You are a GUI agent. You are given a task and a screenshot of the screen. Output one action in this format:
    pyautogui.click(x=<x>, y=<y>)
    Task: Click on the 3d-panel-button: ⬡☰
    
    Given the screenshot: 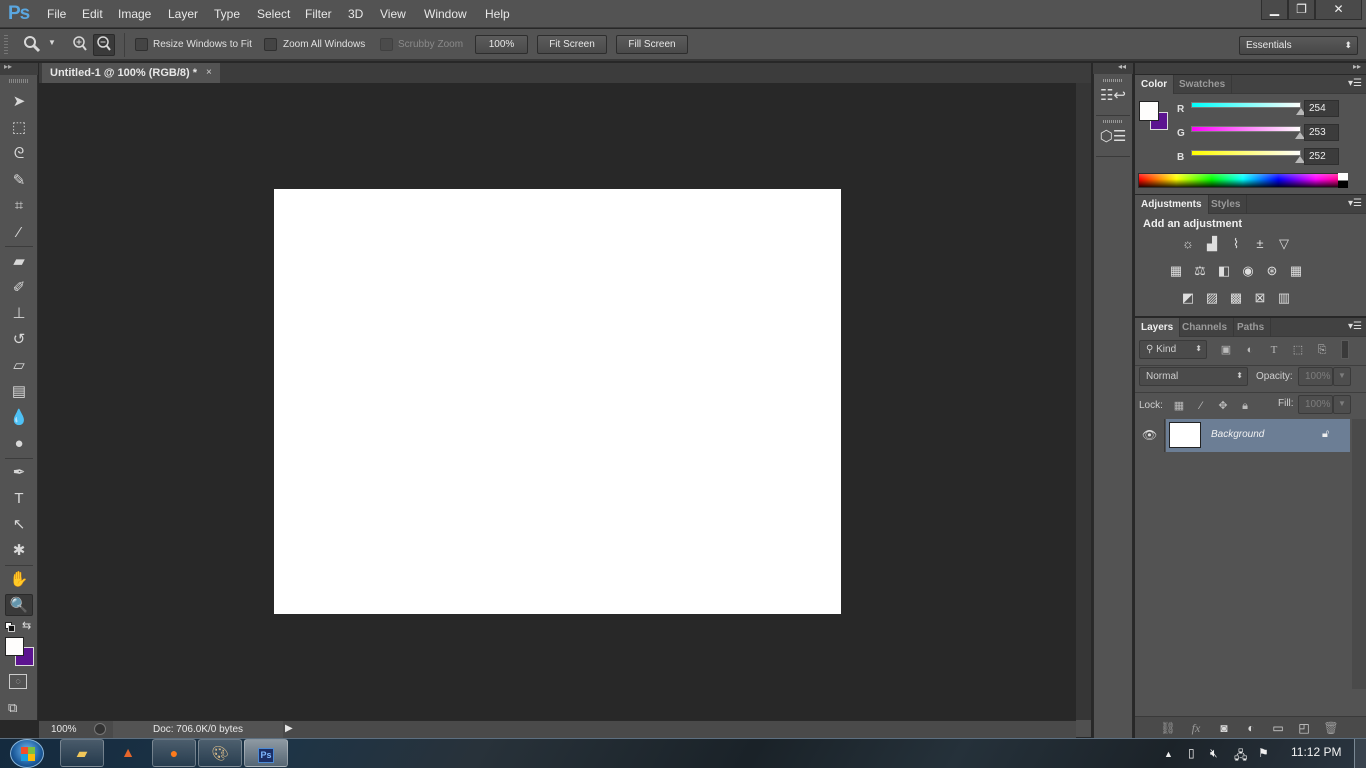 What is the action you would take?
    pyautogui.click(x=1113, y=137)
    